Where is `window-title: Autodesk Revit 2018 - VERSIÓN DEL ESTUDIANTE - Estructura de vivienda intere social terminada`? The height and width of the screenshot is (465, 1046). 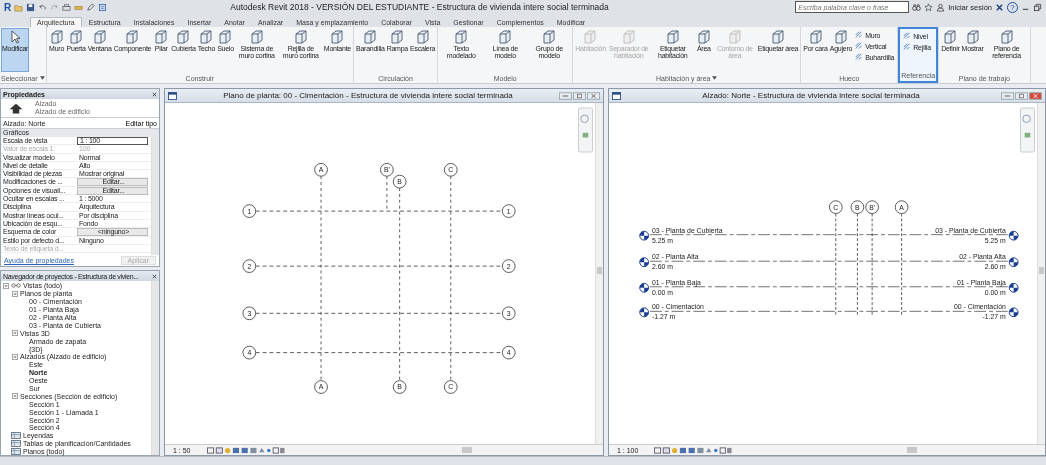 window-title: Autodesk Revit 2018 - VERSIÓN DEL ESTUDIANTE - Estructura de vivienda intere social terminada is located at coordinates (420, 7).